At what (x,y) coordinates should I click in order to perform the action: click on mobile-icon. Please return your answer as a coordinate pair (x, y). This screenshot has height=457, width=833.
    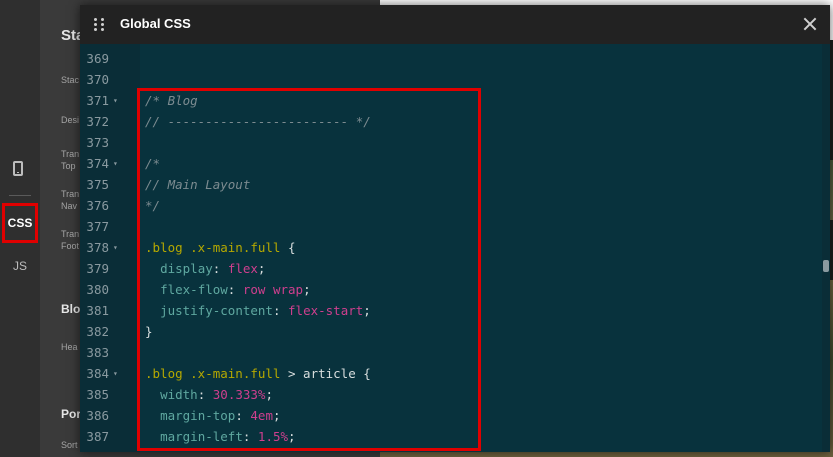
    Looking at the image, I should click on (18, 168).